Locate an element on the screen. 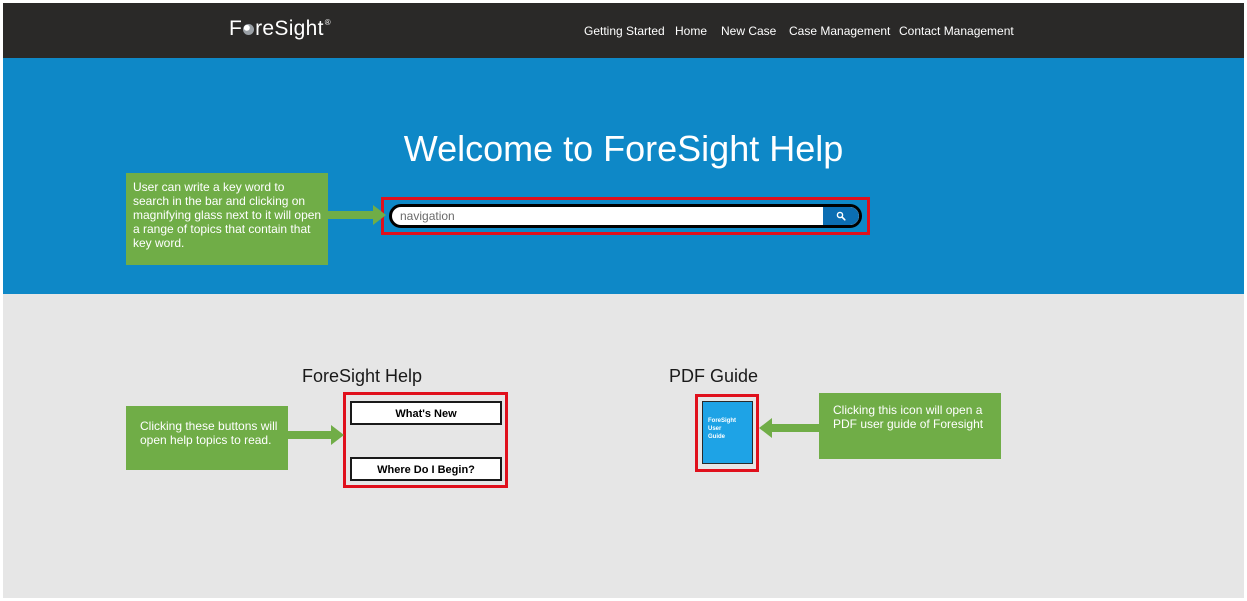 The height and width of the screenshot is (601, 1247). nav-contact-management: Contact Management is located at coordinates (956, 31).